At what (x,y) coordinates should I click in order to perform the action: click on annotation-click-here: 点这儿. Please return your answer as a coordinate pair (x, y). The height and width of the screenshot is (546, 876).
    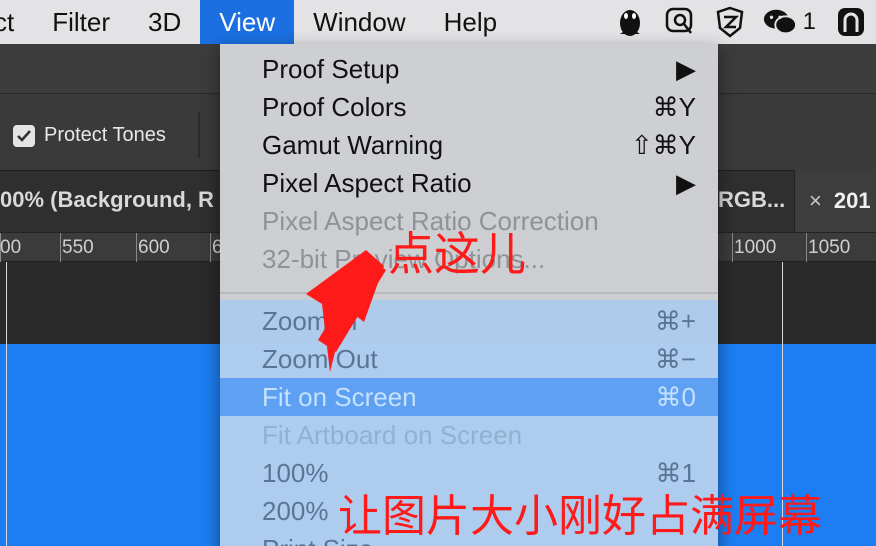
    Looking at the image, I should click on (457, 254).